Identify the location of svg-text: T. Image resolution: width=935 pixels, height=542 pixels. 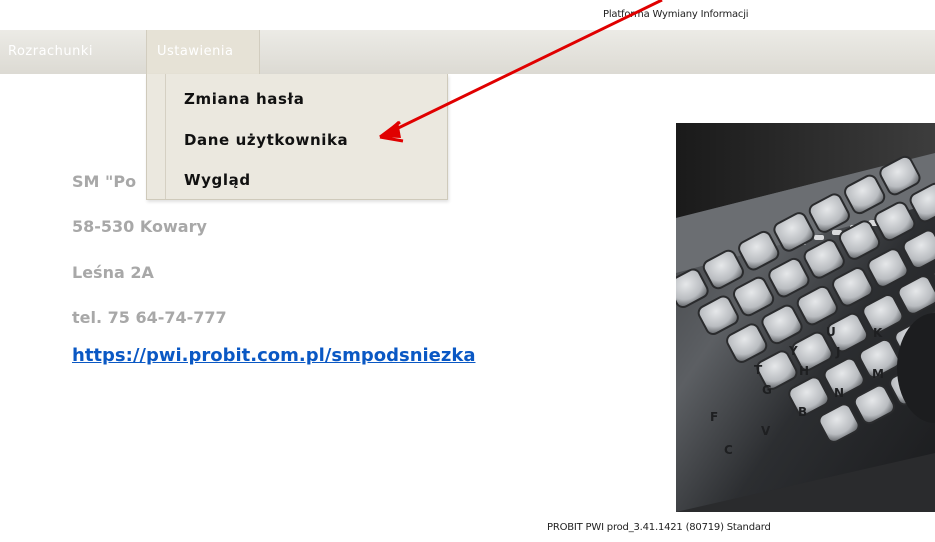
(758, 370).